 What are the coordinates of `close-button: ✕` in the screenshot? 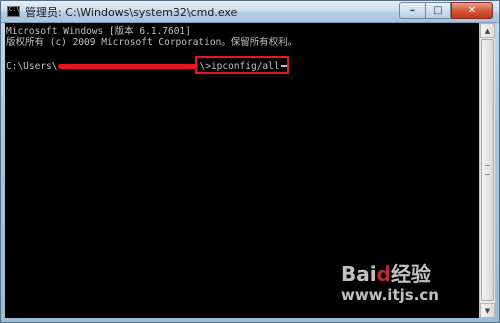 It's located at (472, 10).